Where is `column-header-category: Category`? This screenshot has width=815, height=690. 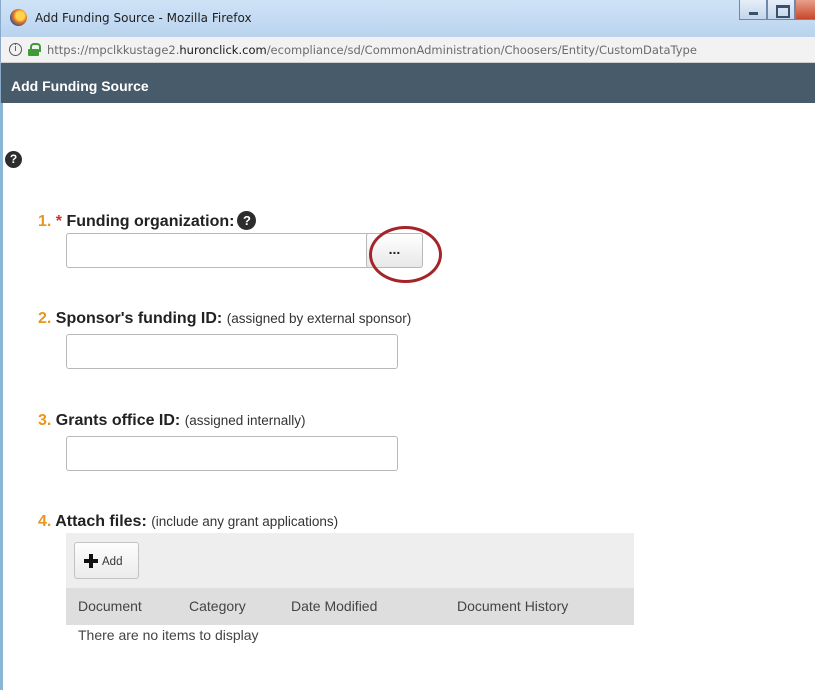 column-header-category: Category is located at coordinates (217, 606).